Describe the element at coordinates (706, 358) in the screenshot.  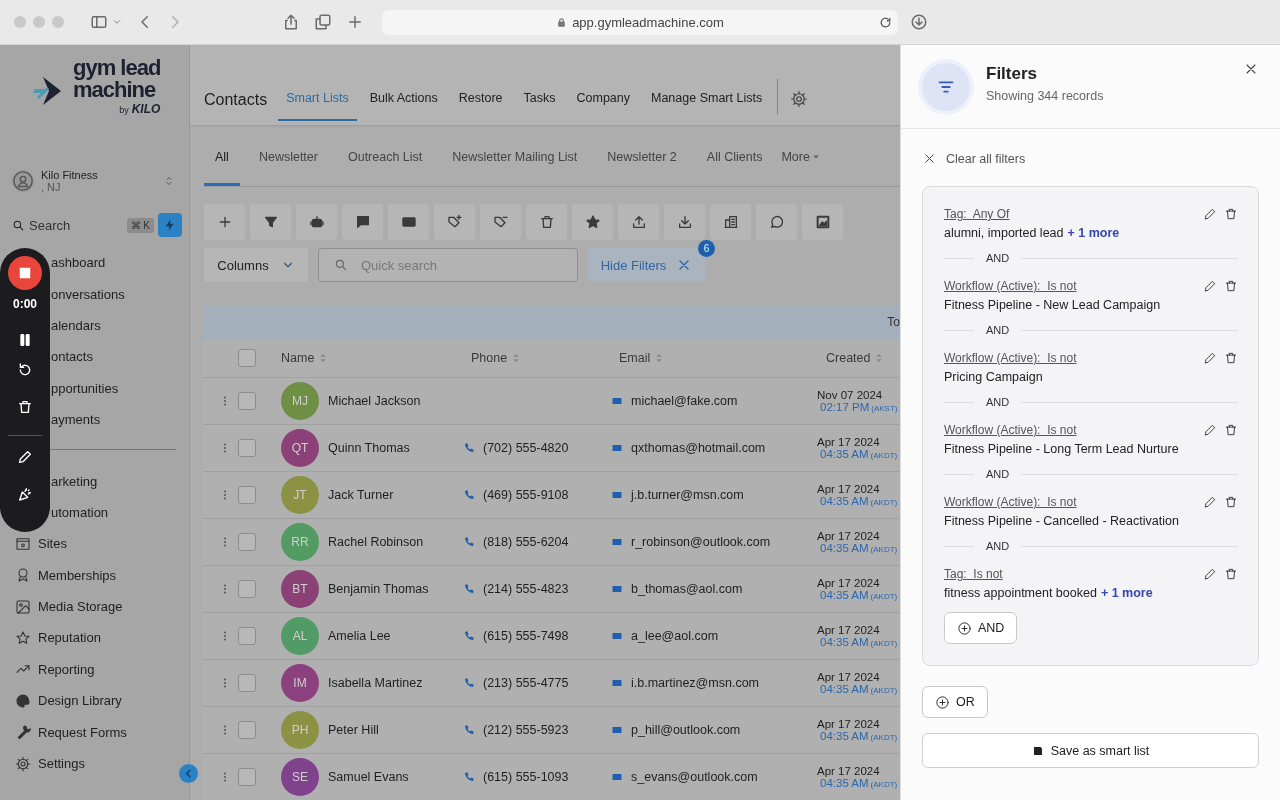
I see `column-header: Email` at that location.